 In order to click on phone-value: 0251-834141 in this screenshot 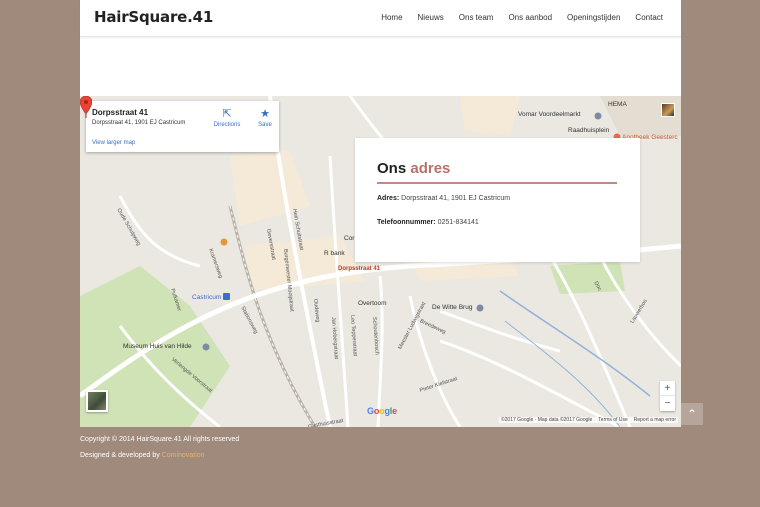, I will do `click(458, 222)`.